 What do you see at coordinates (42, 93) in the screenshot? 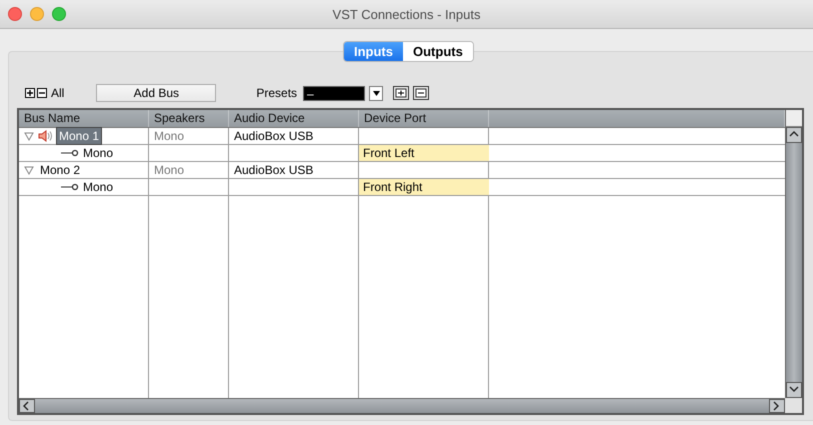
I see `collapse-all-icon` at bounding box center [42, 93].